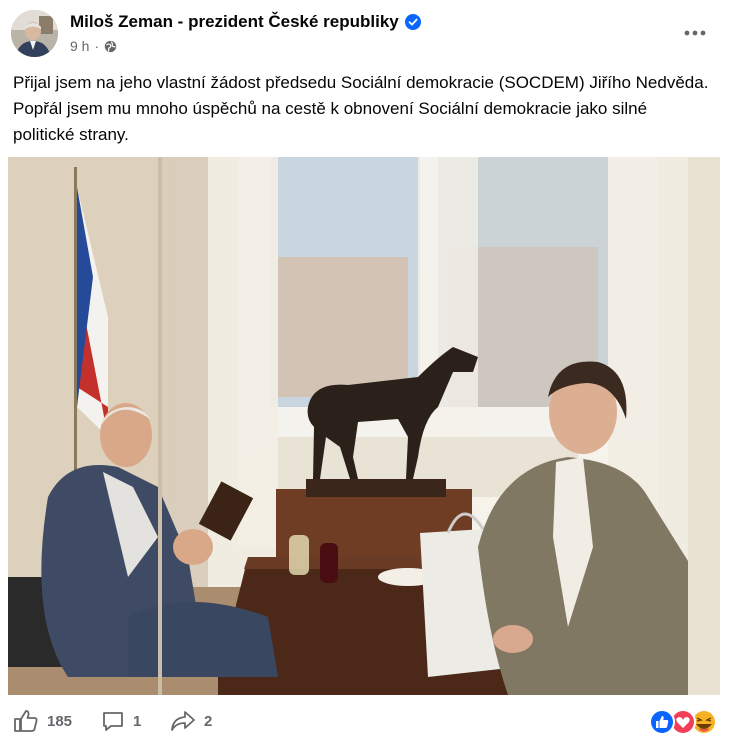 Image resolution: width=730 pixels, height=745 pixels. I want to click on share-button: 2, so click(191, 721).